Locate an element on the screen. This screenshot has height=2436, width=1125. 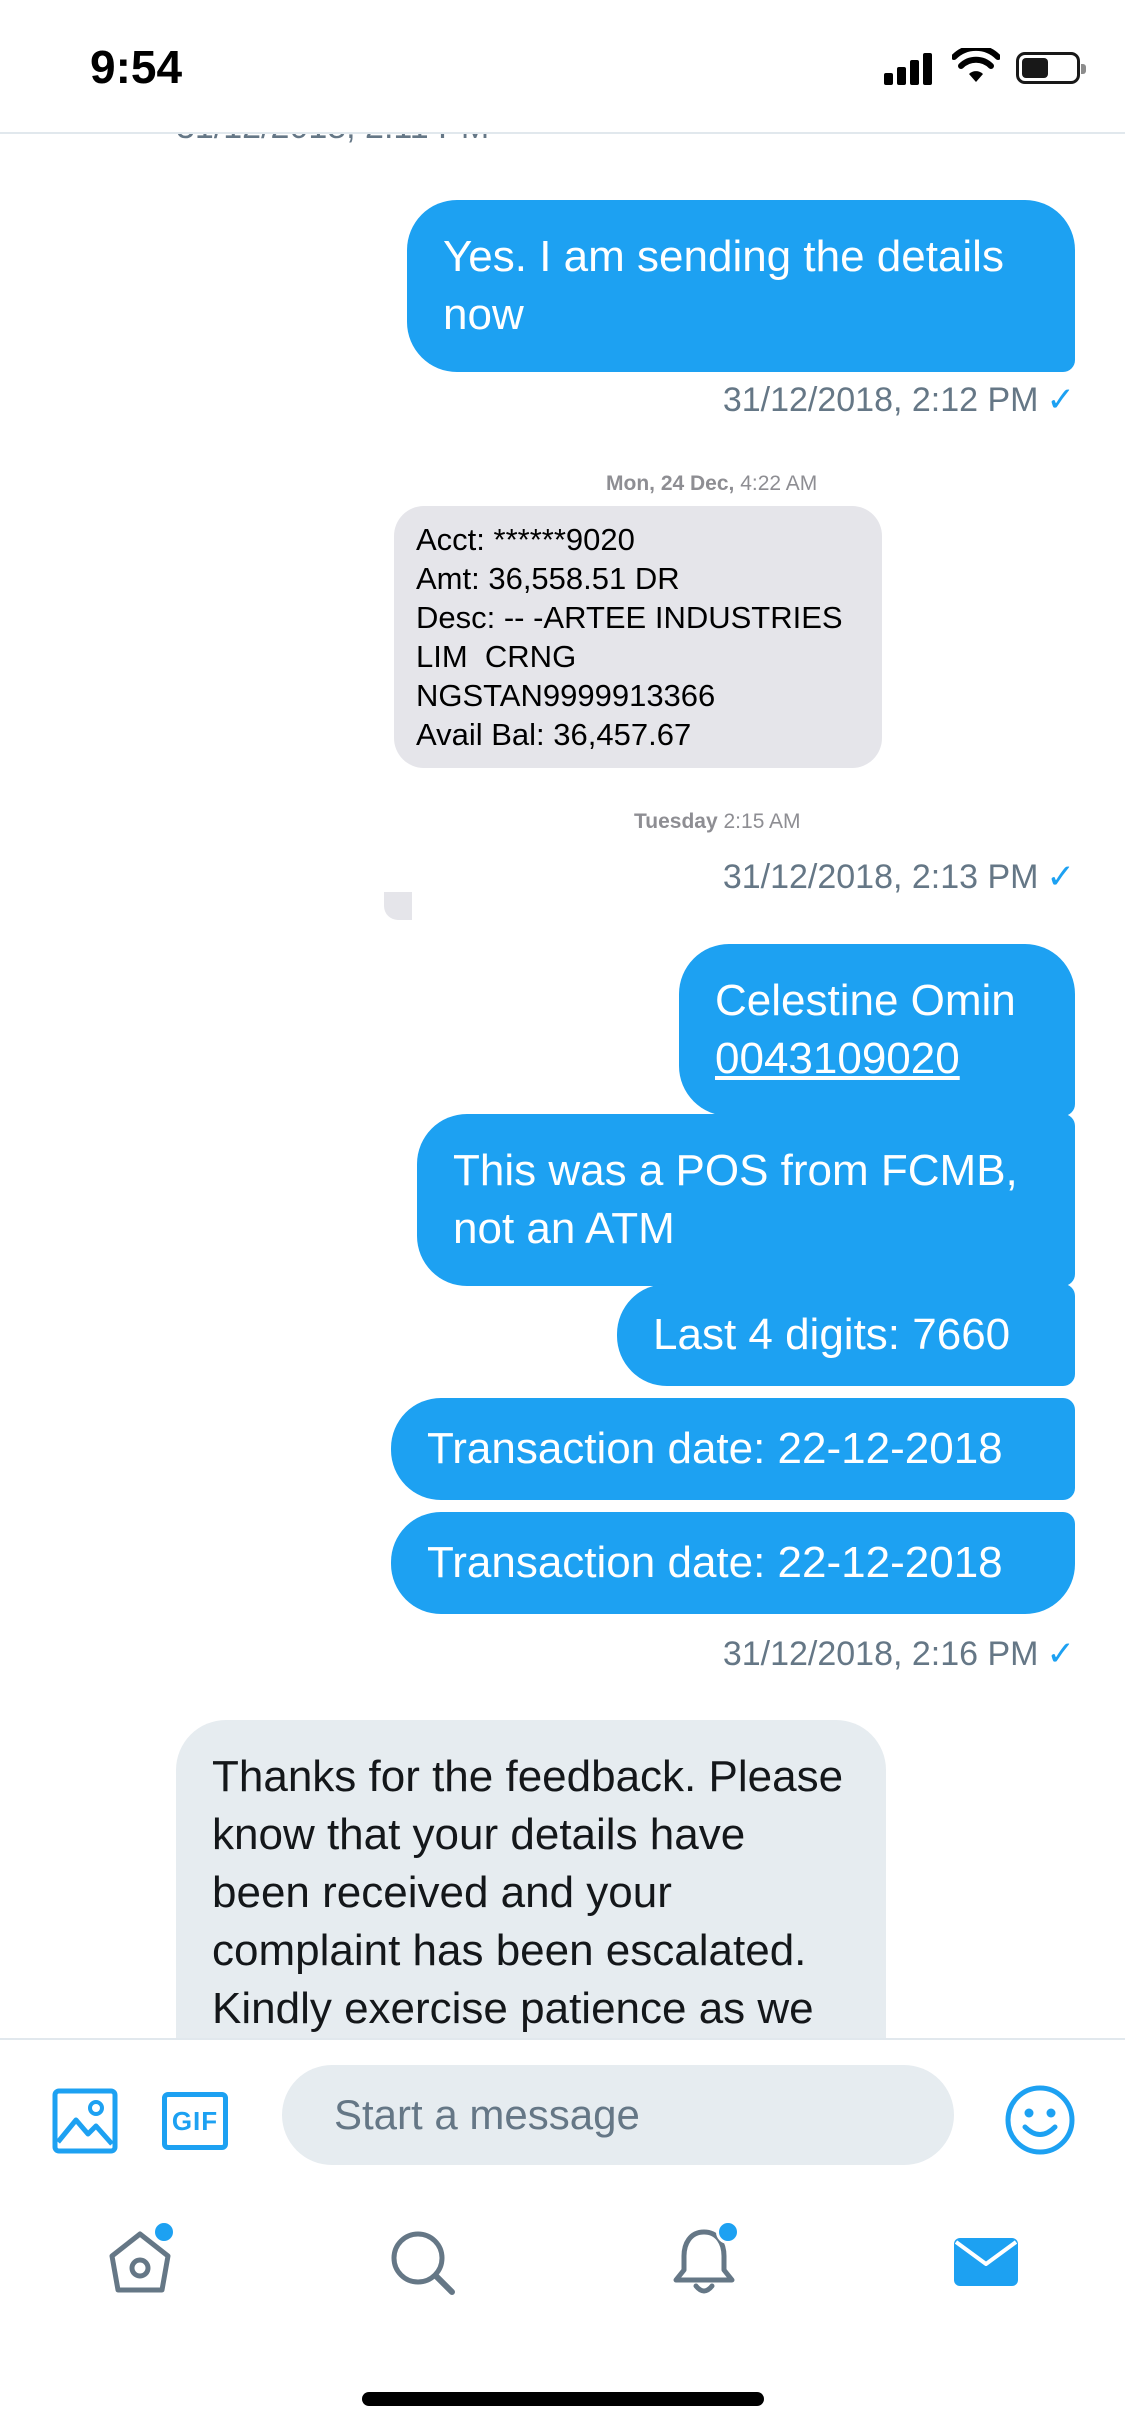
sms-line: LIM CRNG is located at coordinates (496, 656).